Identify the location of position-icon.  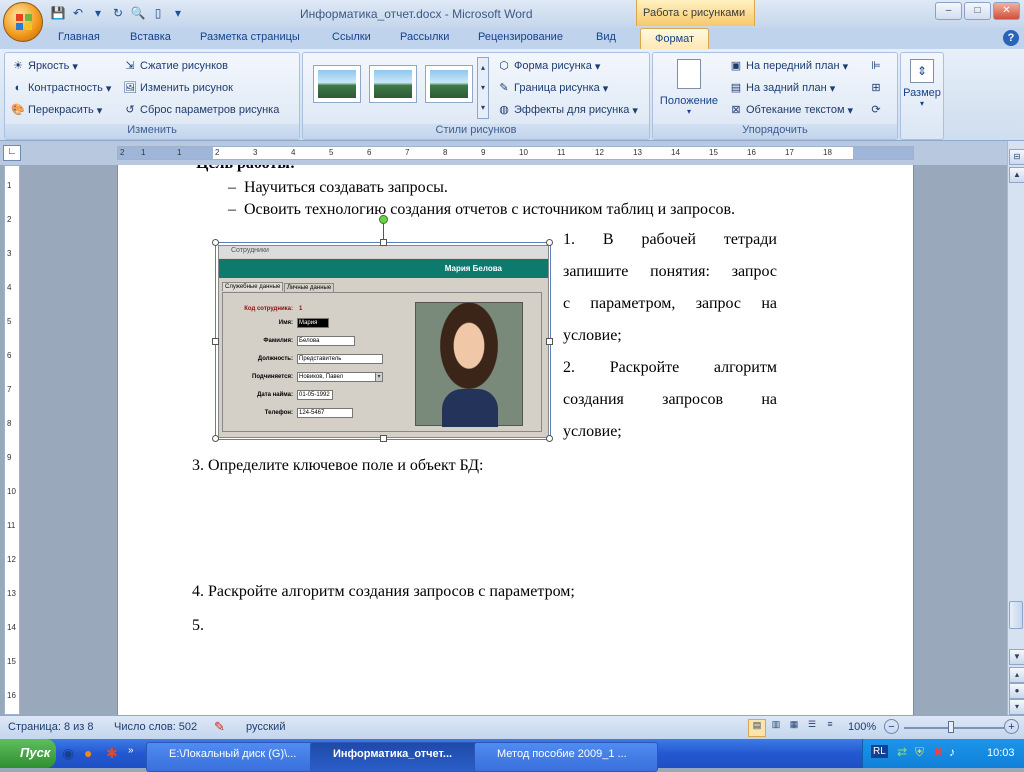
(689, 74).